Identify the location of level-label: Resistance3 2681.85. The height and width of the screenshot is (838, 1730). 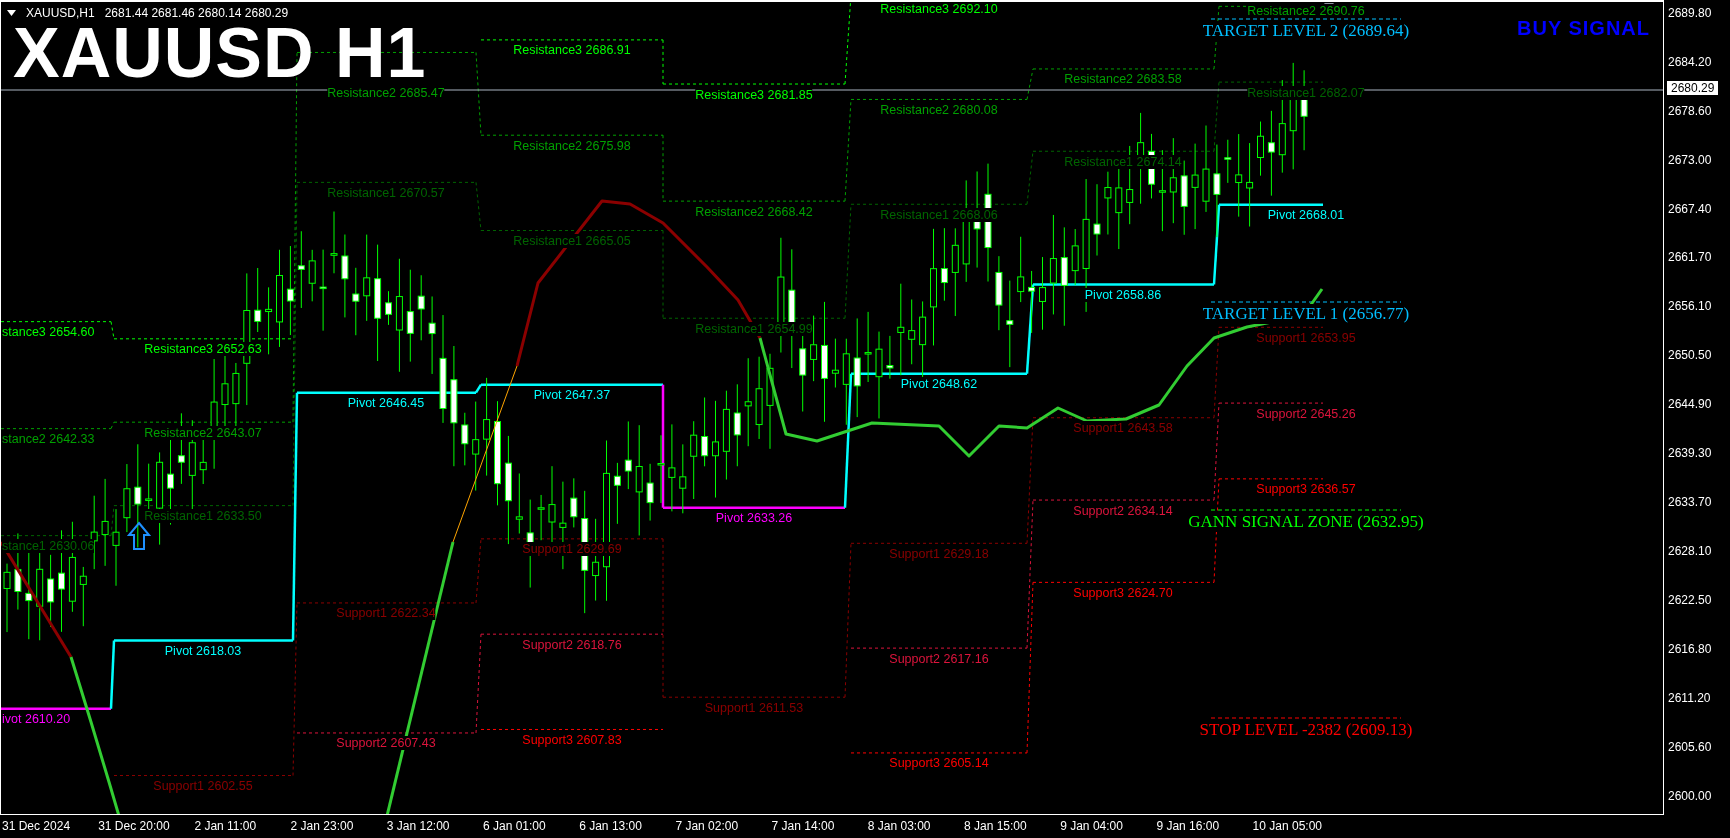
(754, 95).